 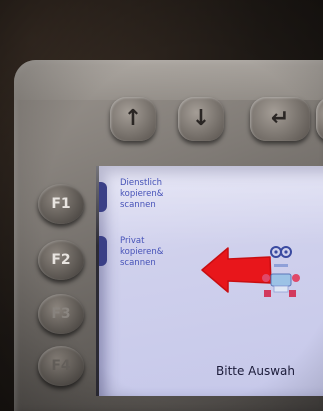 I want to click on down-arrow-icon: ↓, so click(x=201, y=118).